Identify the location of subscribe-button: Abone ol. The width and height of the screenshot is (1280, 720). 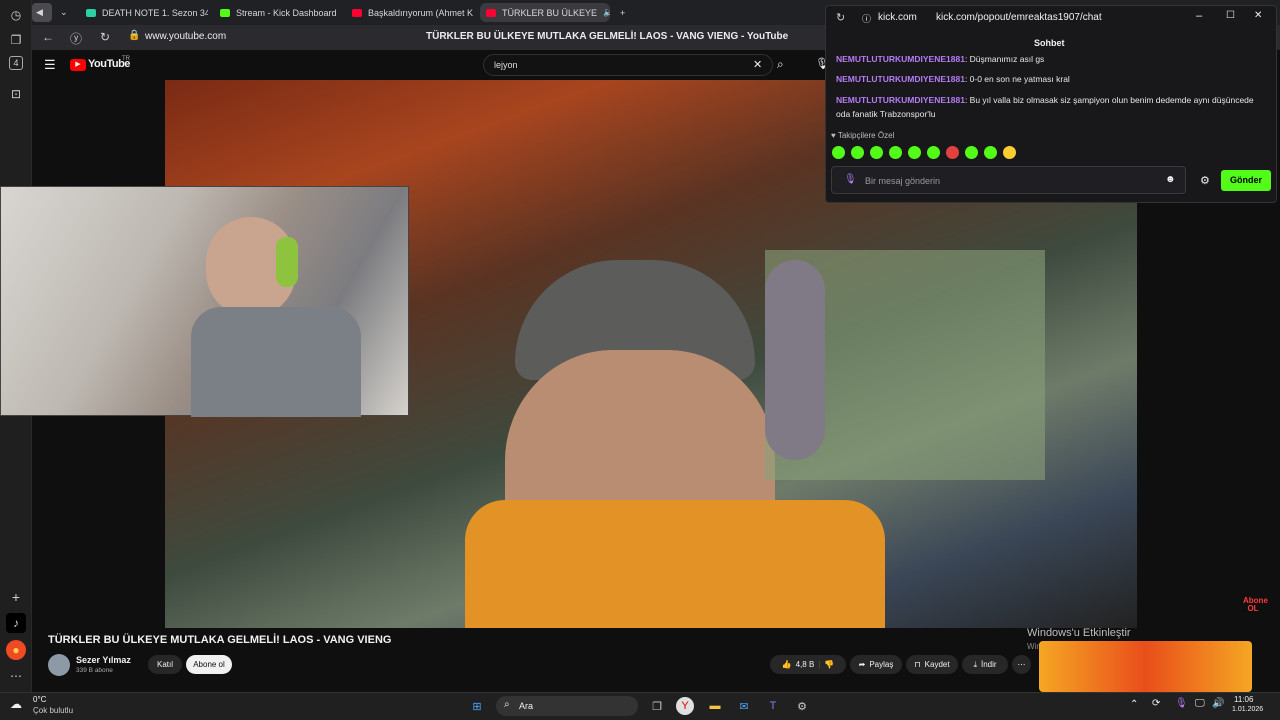
(209, 664).